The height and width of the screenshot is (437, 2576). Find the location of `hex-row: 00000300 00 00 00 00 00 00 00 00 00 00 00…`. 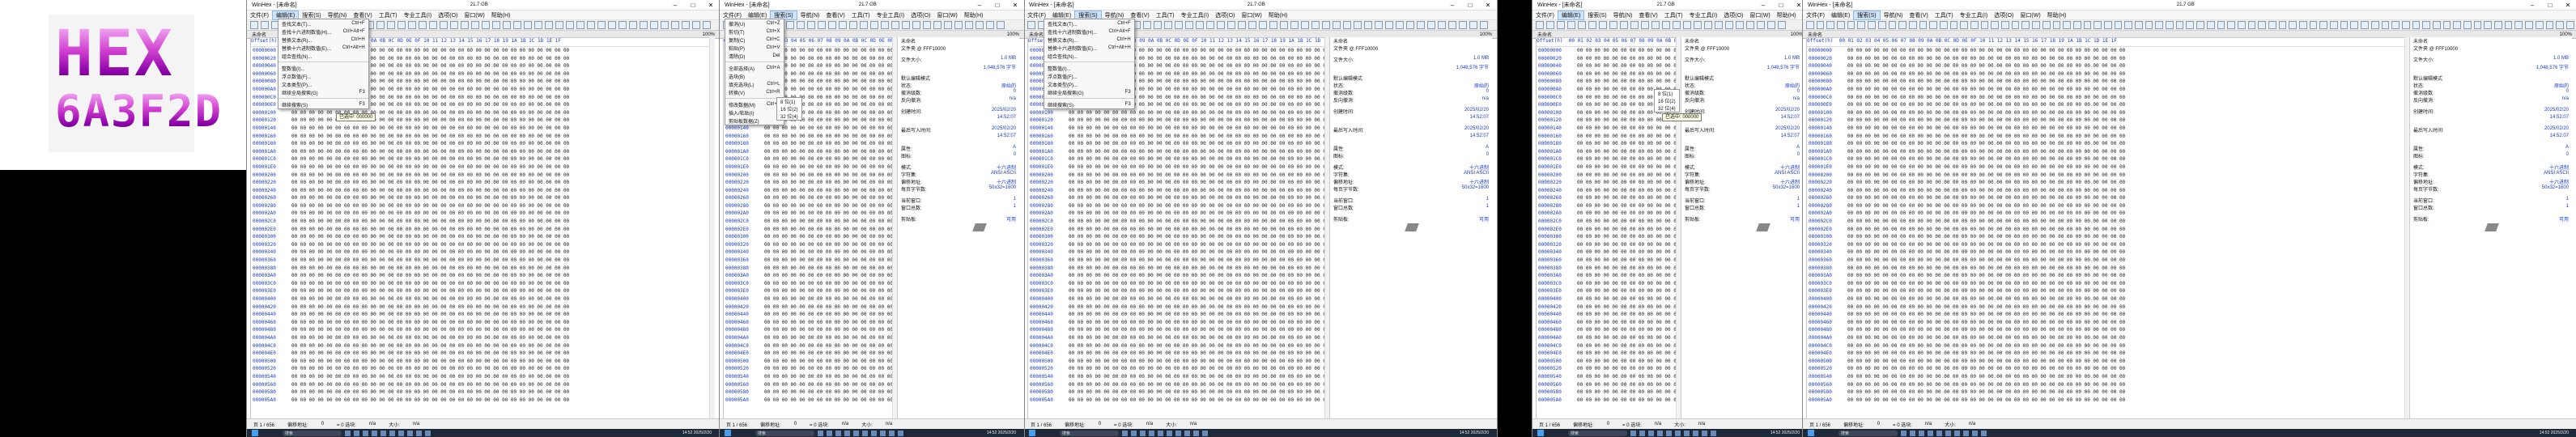

hex-row: 00000300 00 00 00 00 00 00 00 00 00 00 00… is located at coordinates (1176, 237).